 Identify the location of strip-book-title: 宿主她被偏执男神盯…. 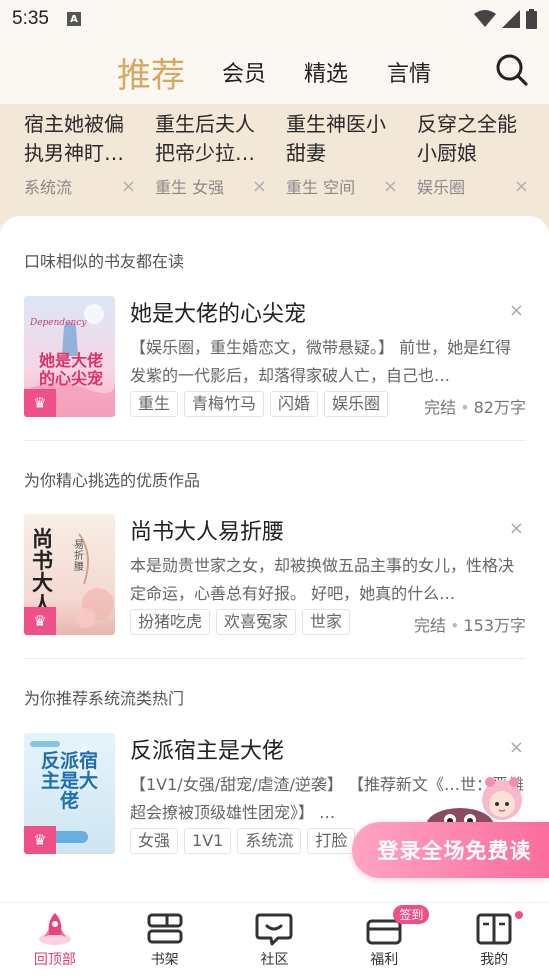
(74, 138).